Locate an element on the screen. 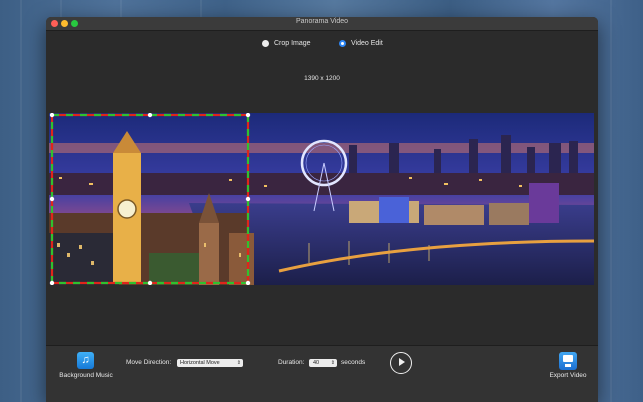  select-arrows-icon: ⇕ is located at coordinates (238, 363).